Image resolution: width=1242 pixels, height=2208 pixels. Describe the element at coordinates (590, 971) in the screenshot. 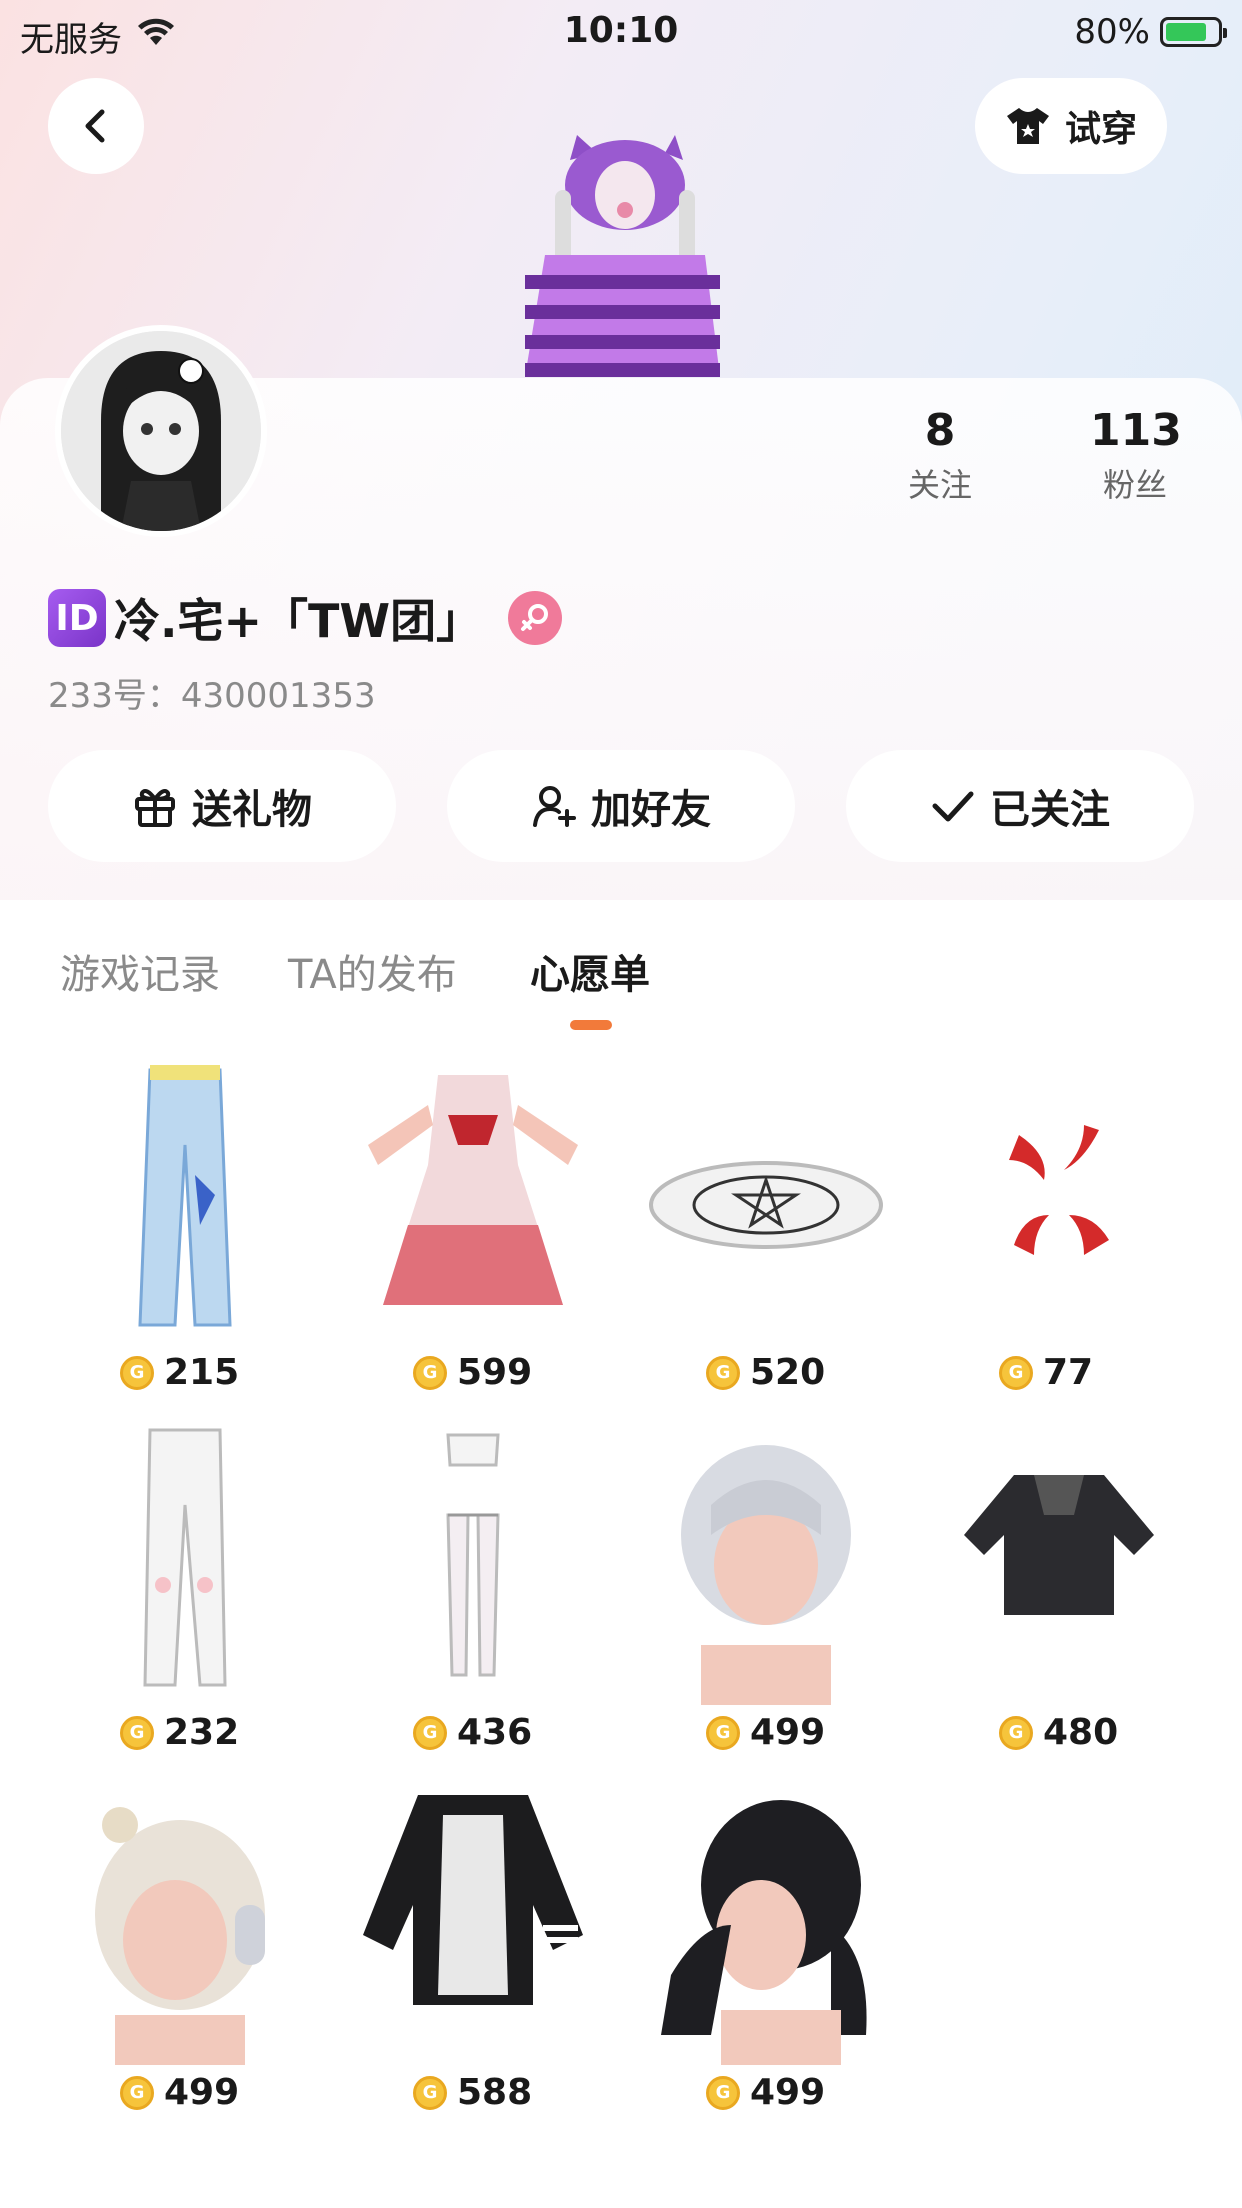

I see `tab-wishlist: 心愿单` at that location.